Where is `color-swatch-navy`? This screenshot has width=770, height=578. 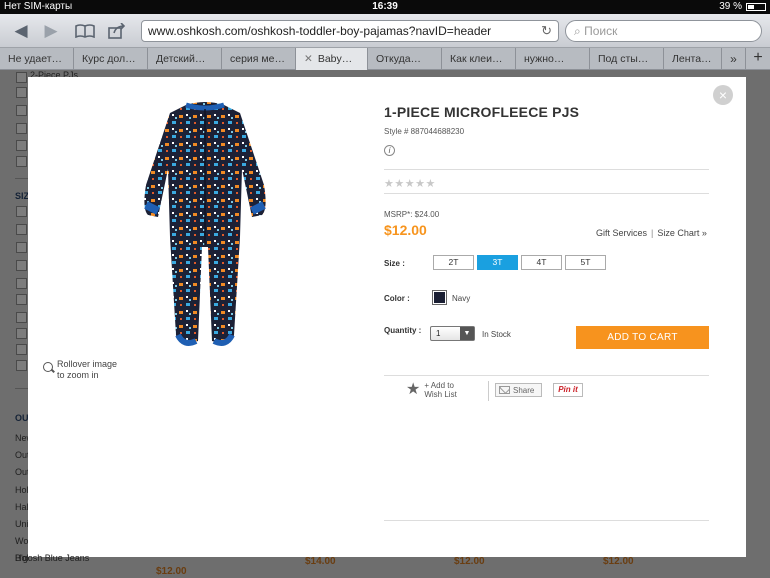 color-swatch-navy is located at coordinates (439, 297).